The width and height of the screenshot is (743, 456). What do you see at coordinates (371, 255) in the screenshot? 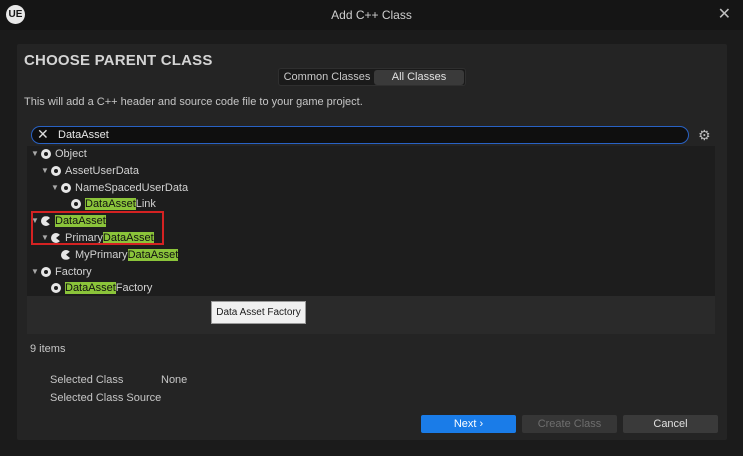
I see `tree-row: MyPrimaryDataAsset` at bounding box center [371, 255].